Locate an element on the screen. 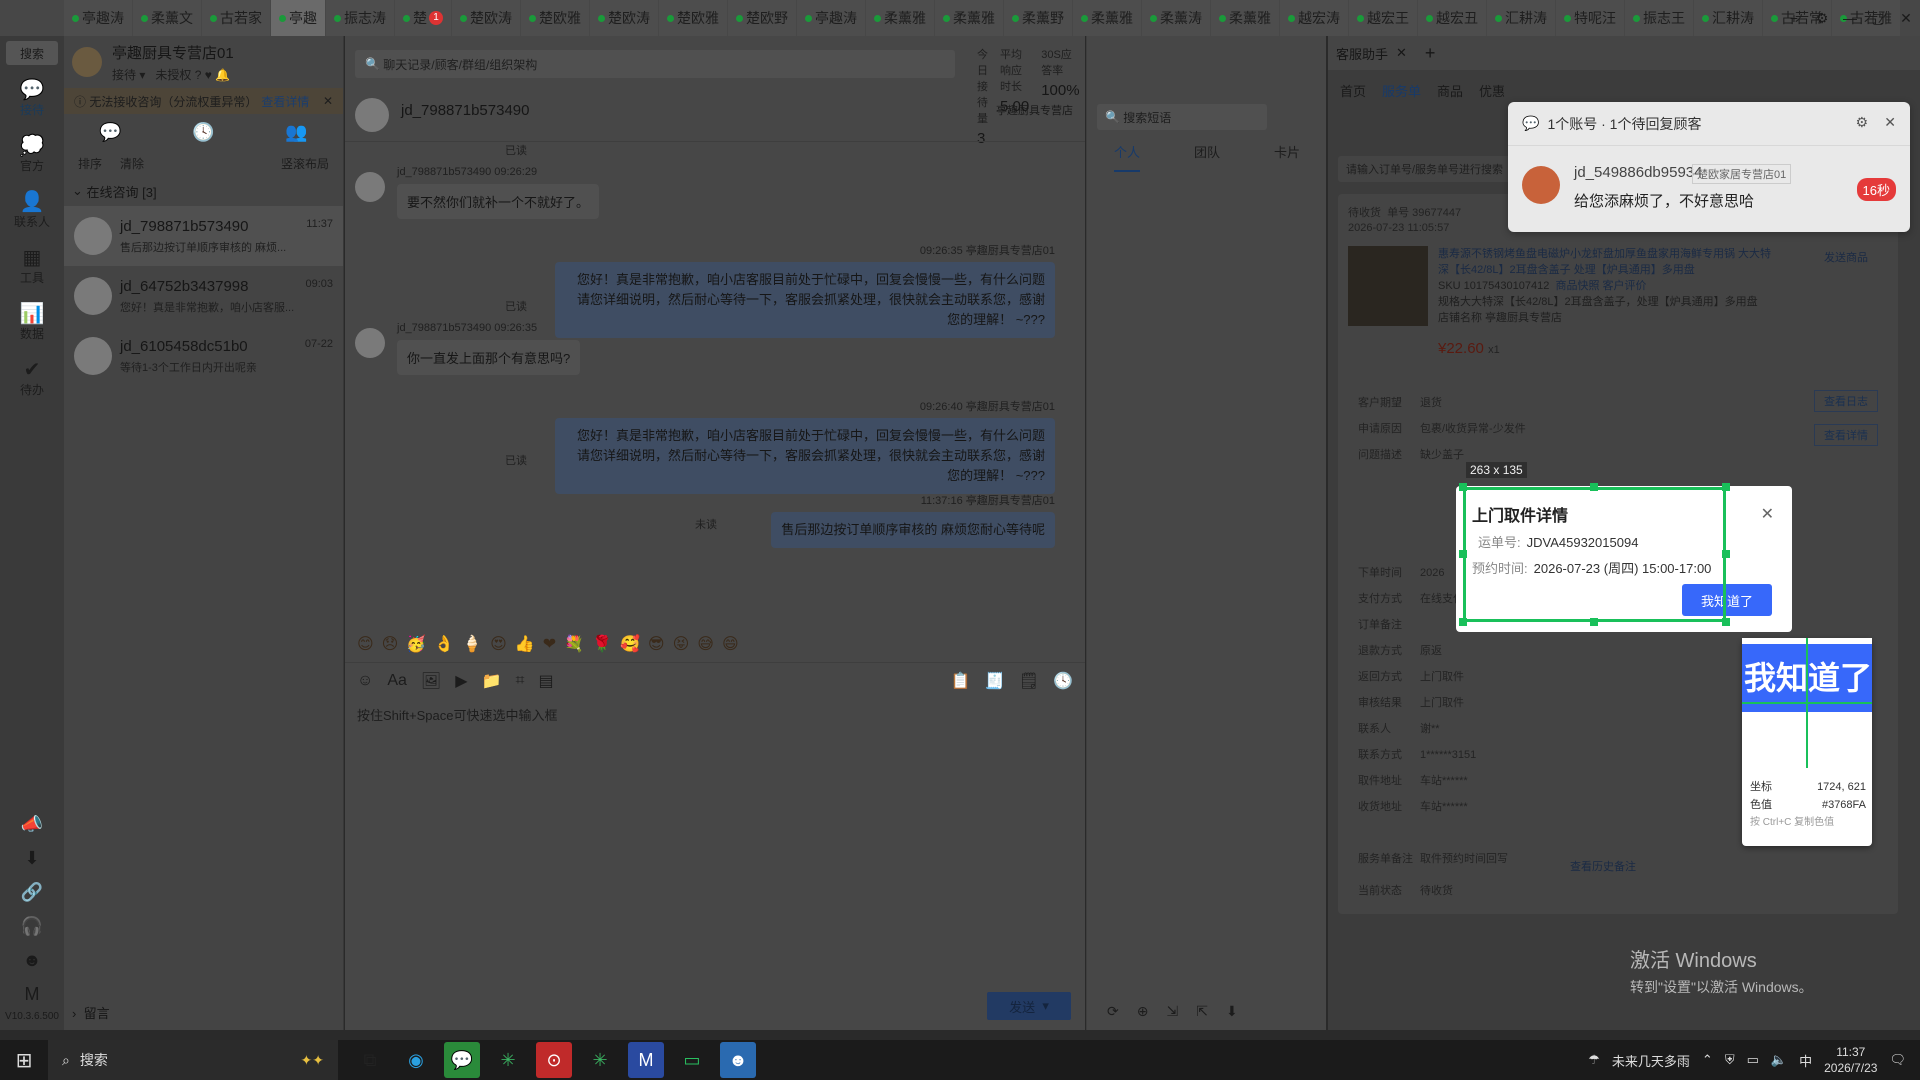 This screenshot has width=1920, height=1080. tab-3: 亭趣 is located at coordinates (298, 18).